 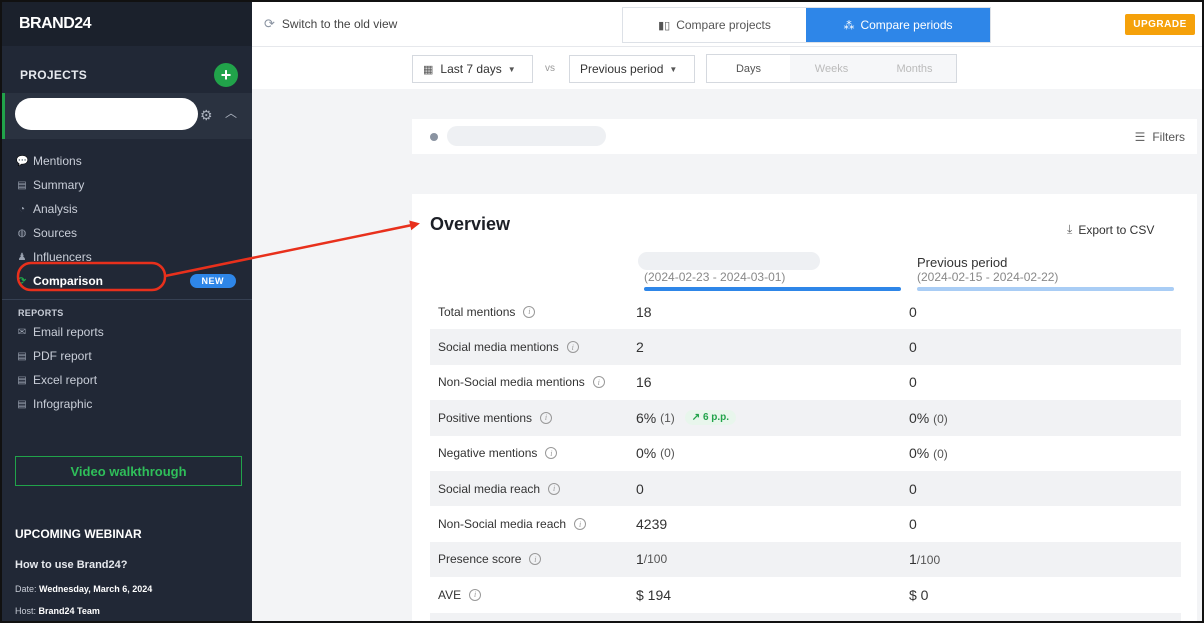 I want to click on current-value: 0, so click(x=640, y=488).